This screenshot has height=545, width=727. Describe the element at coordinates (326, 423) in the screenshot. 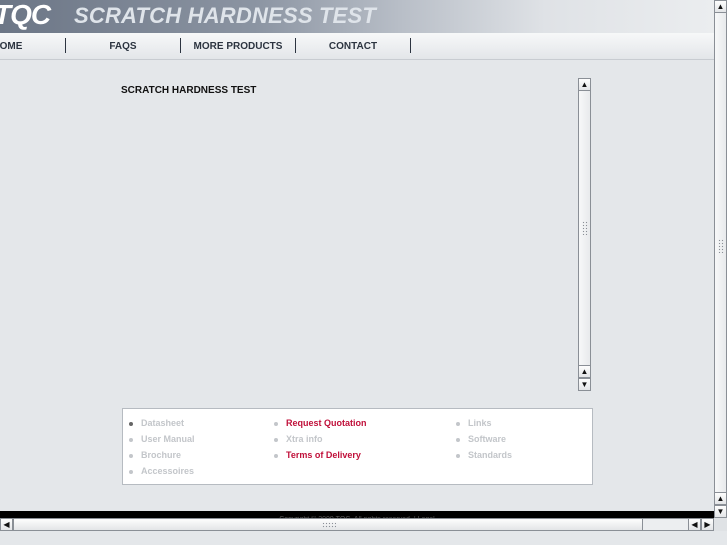

I see `link-request-quotation: Request Quotation` at that location.